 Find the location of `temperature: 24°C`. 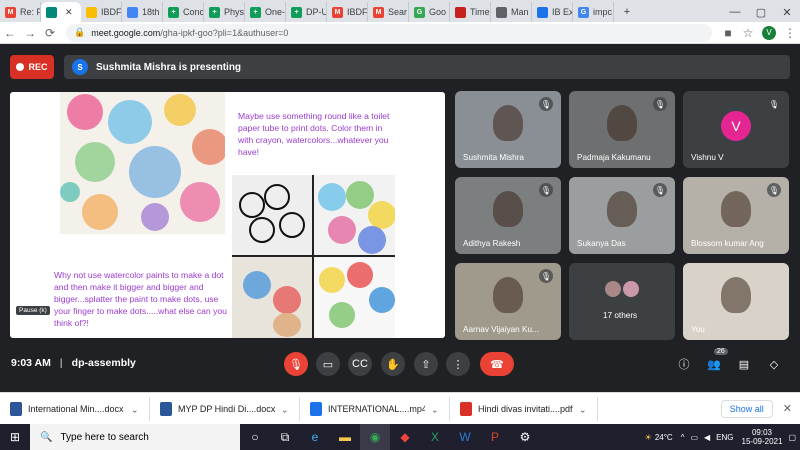

temperature: 24°C is located at coordinates (664, 437).